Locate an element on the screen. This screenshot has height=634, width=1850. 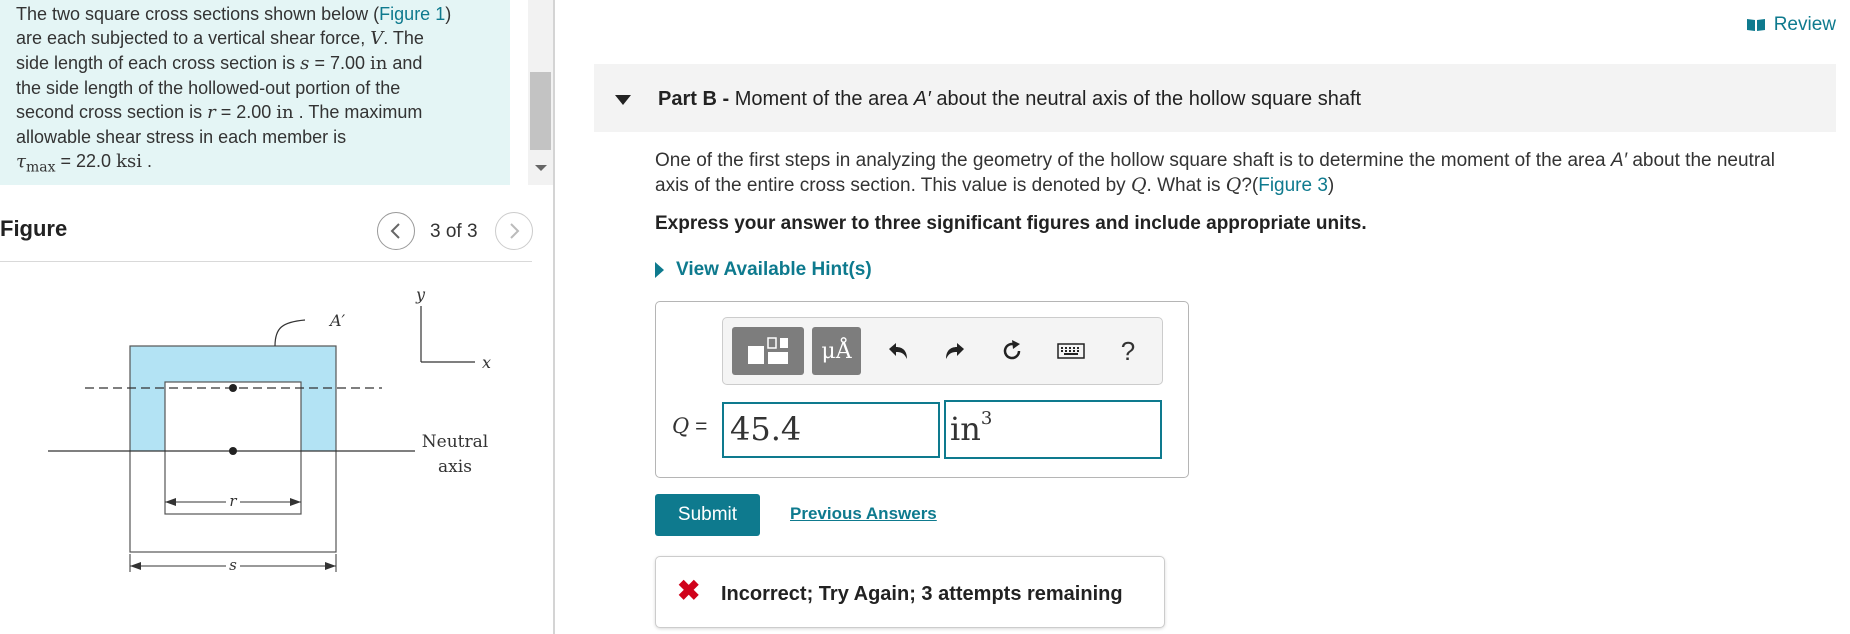
figure-counter: 3 of 3 is located at coordinates (454, 231).